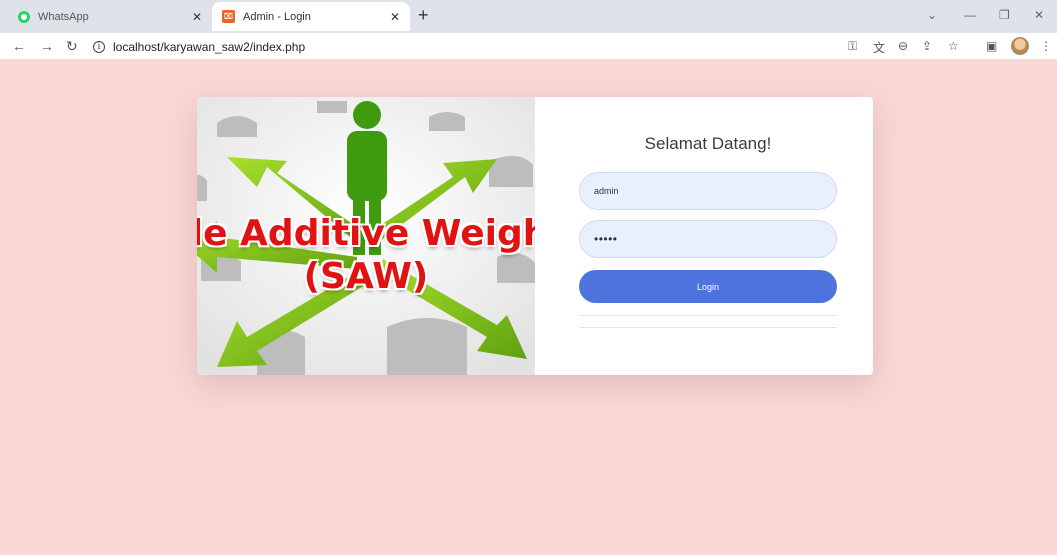 Image resolution: width=1057 pixels, height=555 pixels. Describe the element at coordinates (879, 47) in the screenshot. I see `translate-icon: 文` at that location.